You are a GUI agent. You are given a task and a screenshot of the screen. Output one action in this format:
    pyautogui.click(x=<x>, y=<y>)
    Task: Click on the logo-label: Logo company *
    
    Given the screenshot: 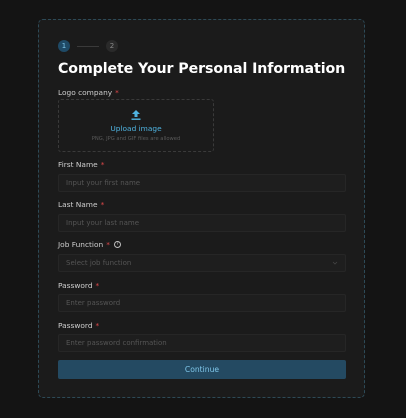 What is the action you would take?
    pyautogui.click(x=88, y=92)
    